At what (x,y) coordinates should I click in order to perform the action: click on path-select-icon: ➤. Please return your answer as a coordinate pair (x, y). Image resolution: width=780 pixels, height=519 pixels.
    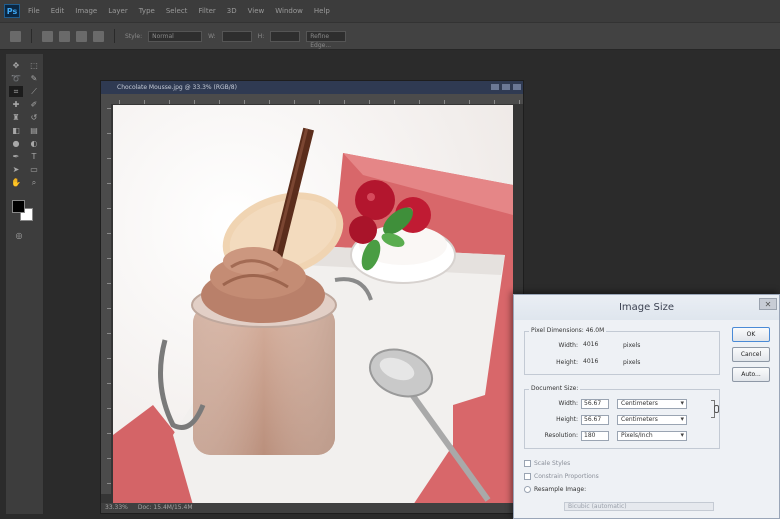
    Looking at the image, I should click on (16, 169).